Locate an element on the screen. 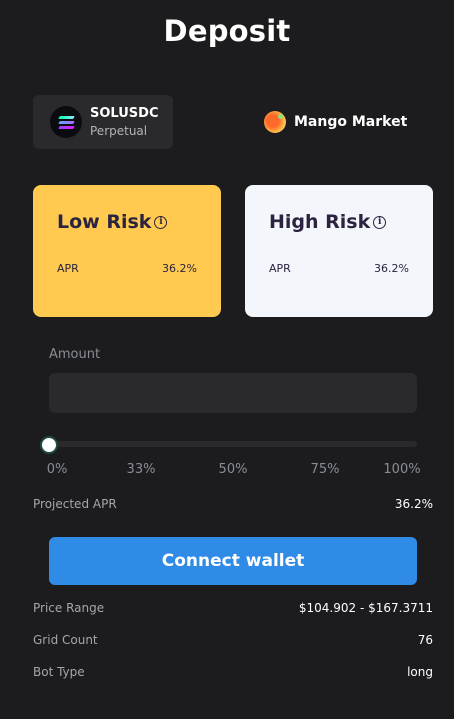 This screenshot has height=719, width=454. amount-label: Amount is located at coordinates (75, 354).